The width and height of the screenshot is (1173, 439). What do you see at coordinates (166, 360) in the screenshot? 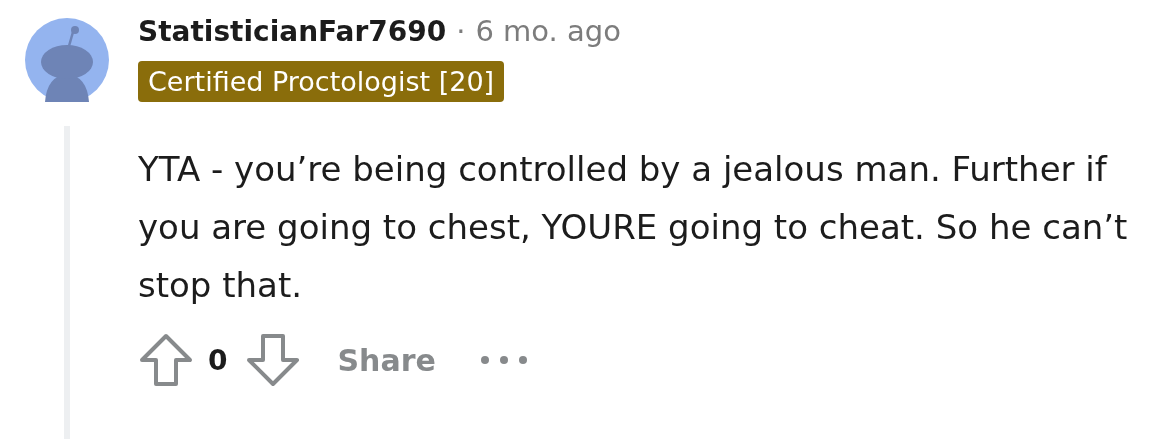
I see `upvote-icon` at bounding box center [166, 360].